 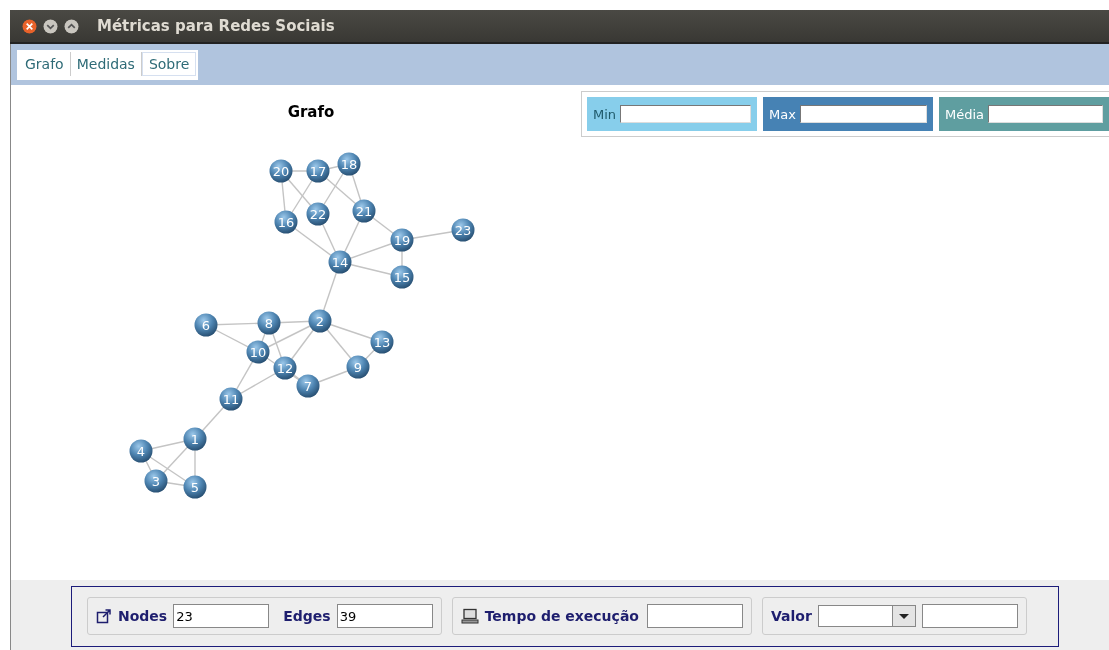 What do you see at coordinates (402, 277) in the screenshot?
I see `graph-node: 15` at bounding box center [402, 277].